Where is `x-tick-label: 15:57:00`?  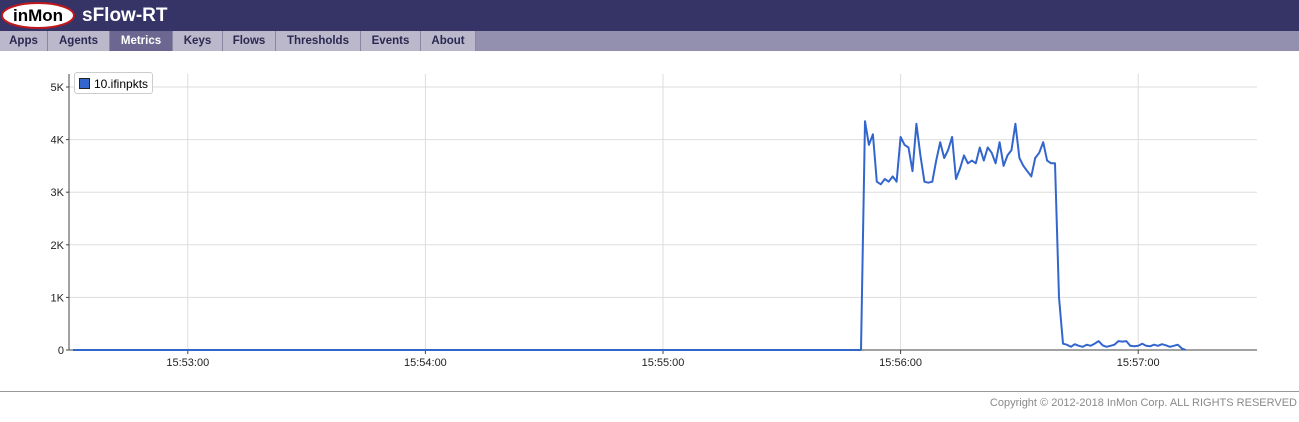 x-tick-label: 15:57:00 is located at coordinates (1138, 363).